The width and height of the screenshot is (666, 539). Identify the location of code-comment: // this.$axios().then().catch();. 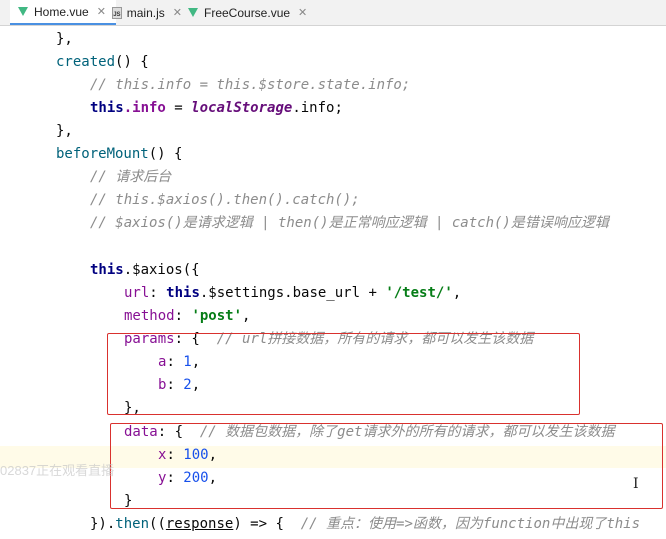
(225, 200).